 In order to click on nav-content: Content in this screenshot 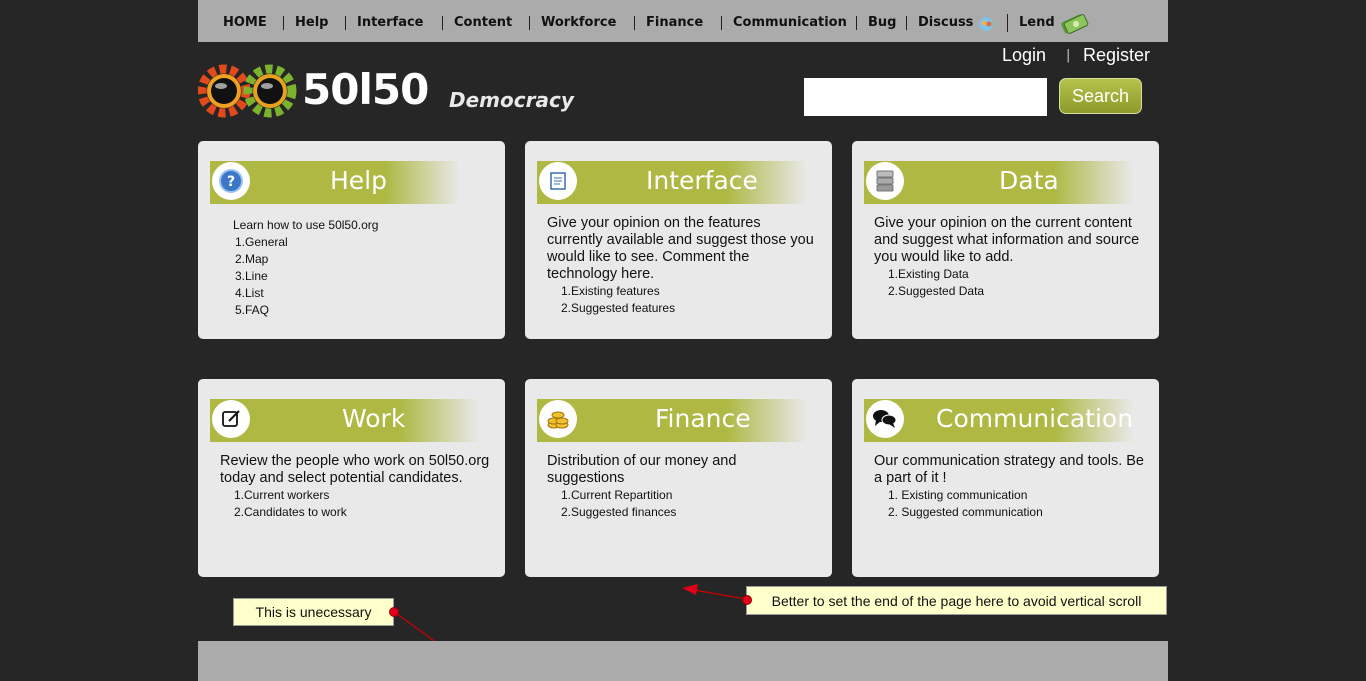, I will do `click(486, 23)`.